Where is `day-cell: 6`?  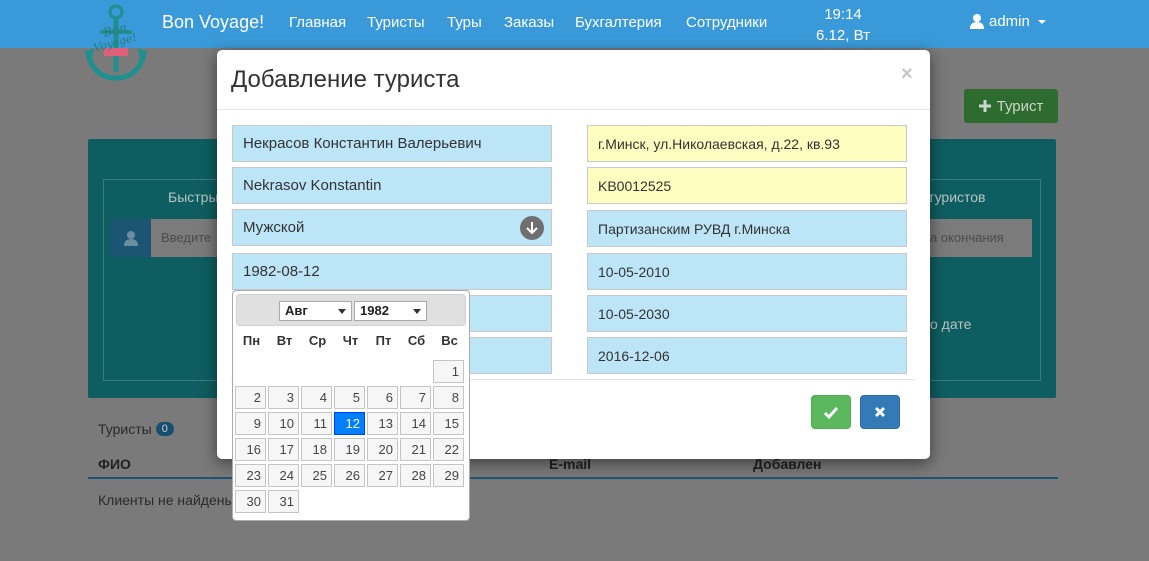
day-cell: 6 is located at coordinates (382, 397).